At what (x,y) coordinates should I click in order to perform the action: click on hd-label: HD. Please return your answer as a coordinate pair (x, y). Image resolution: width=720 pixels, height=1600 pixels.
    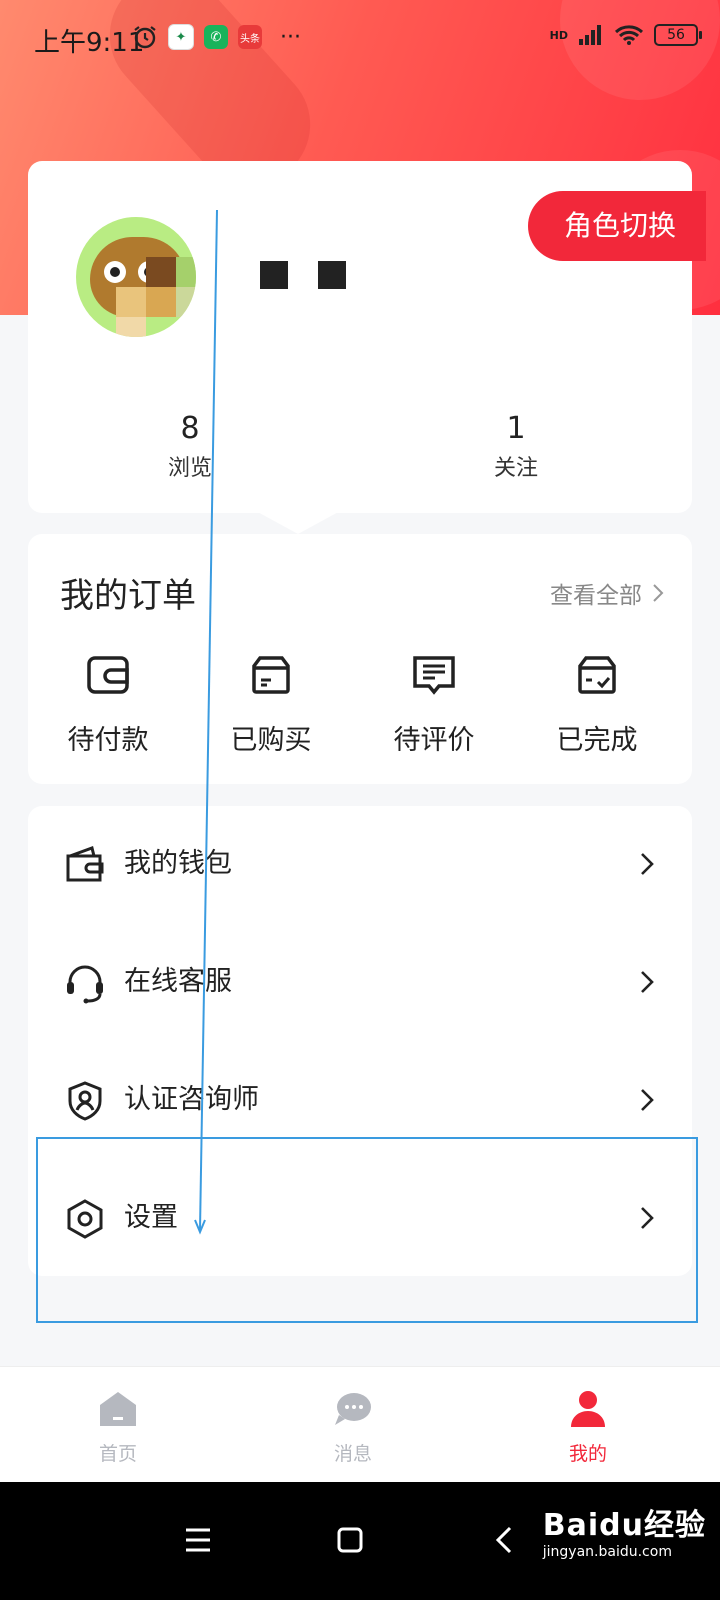
    Looking at the image, I should click on (558, 35).